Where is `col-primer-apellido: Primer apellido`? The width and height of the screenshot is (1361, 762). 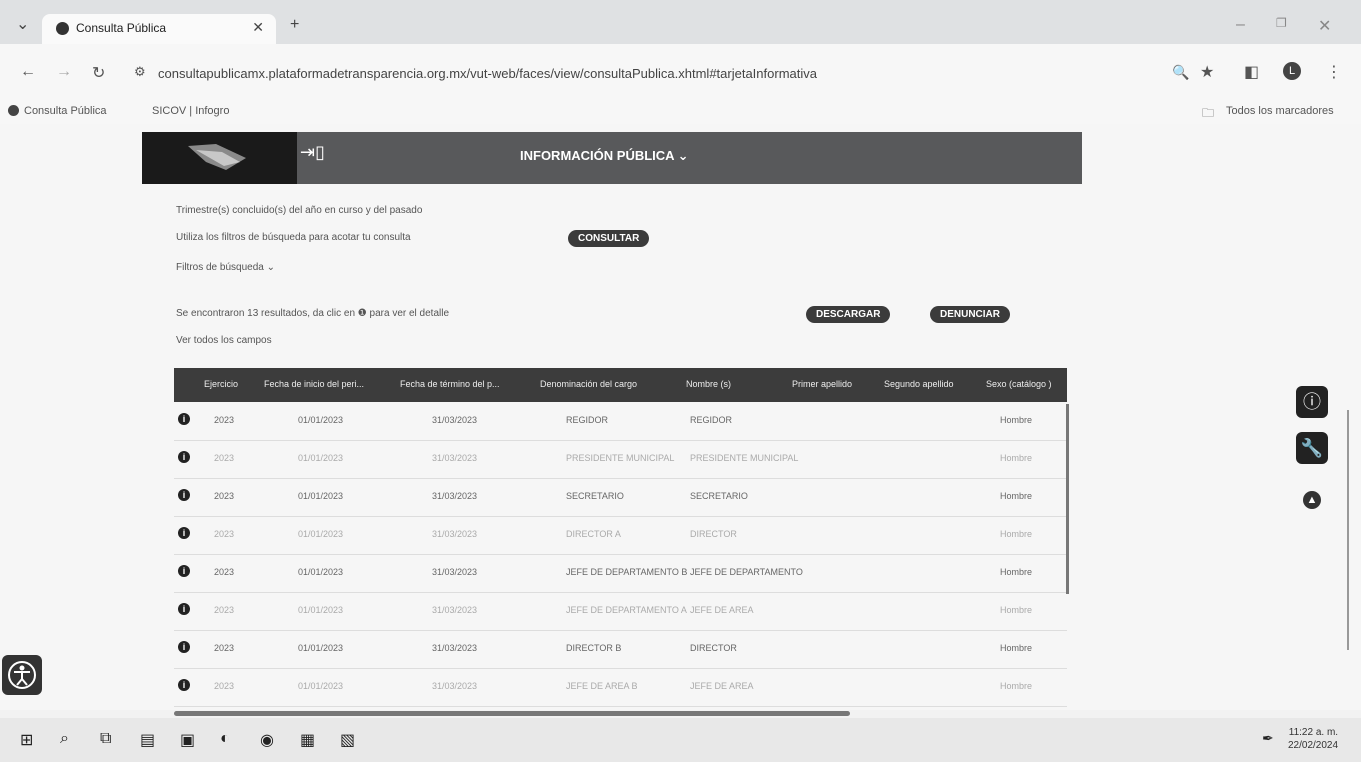
col-primer-apellido: Primer apellido is located at coordinates (822, 384).